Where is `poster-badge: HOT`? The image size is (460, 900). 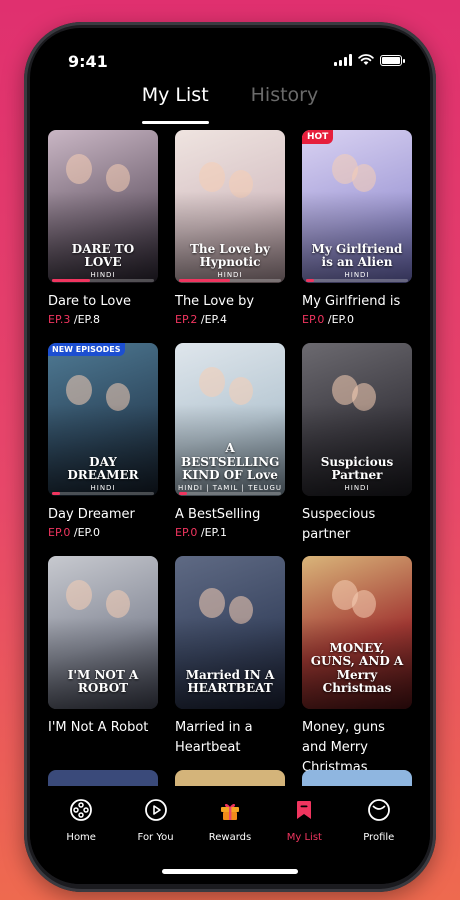
poster-badge: HOT is located at coordinates (318, 137).